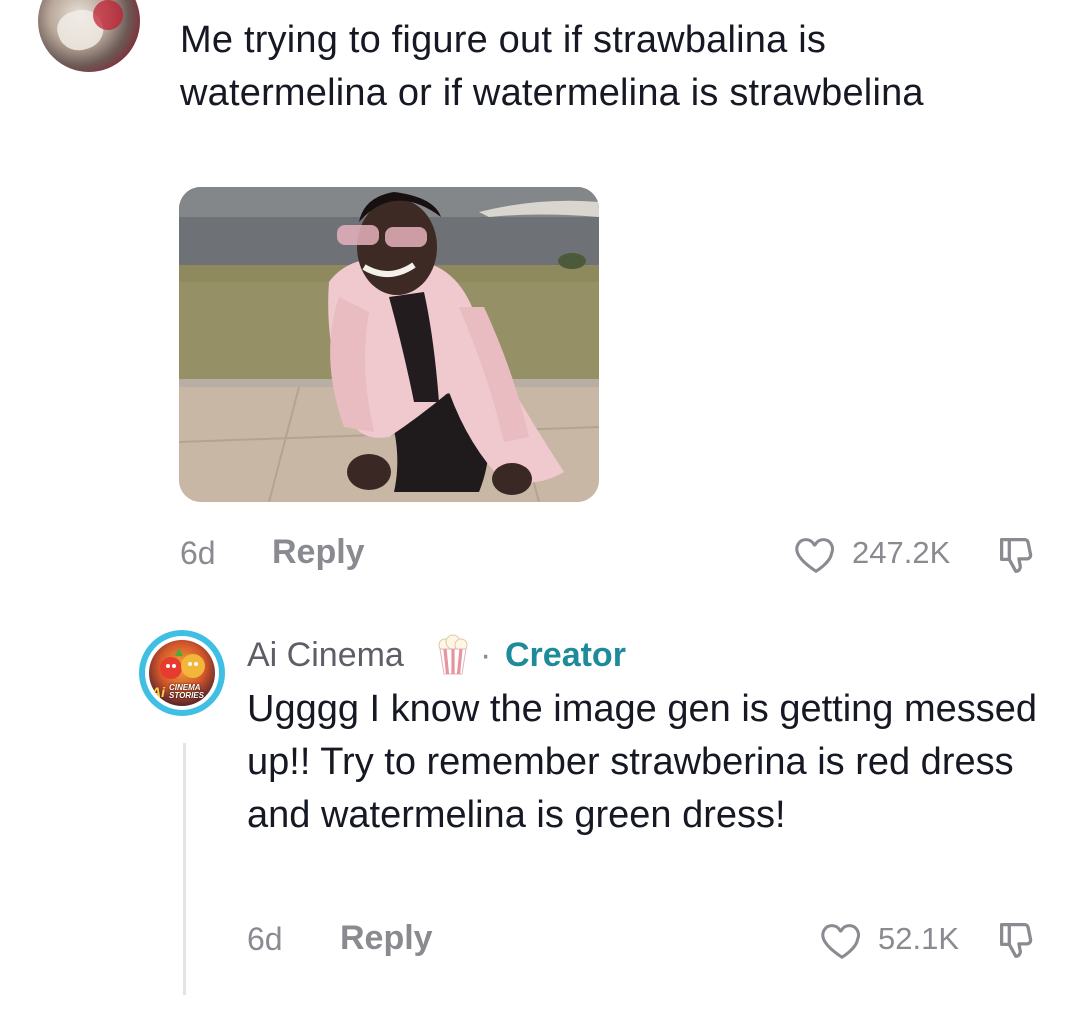  Describe the element at coordinates (265, 939) in the screenshot. I see `reply-timestamp: 6d` at that location.